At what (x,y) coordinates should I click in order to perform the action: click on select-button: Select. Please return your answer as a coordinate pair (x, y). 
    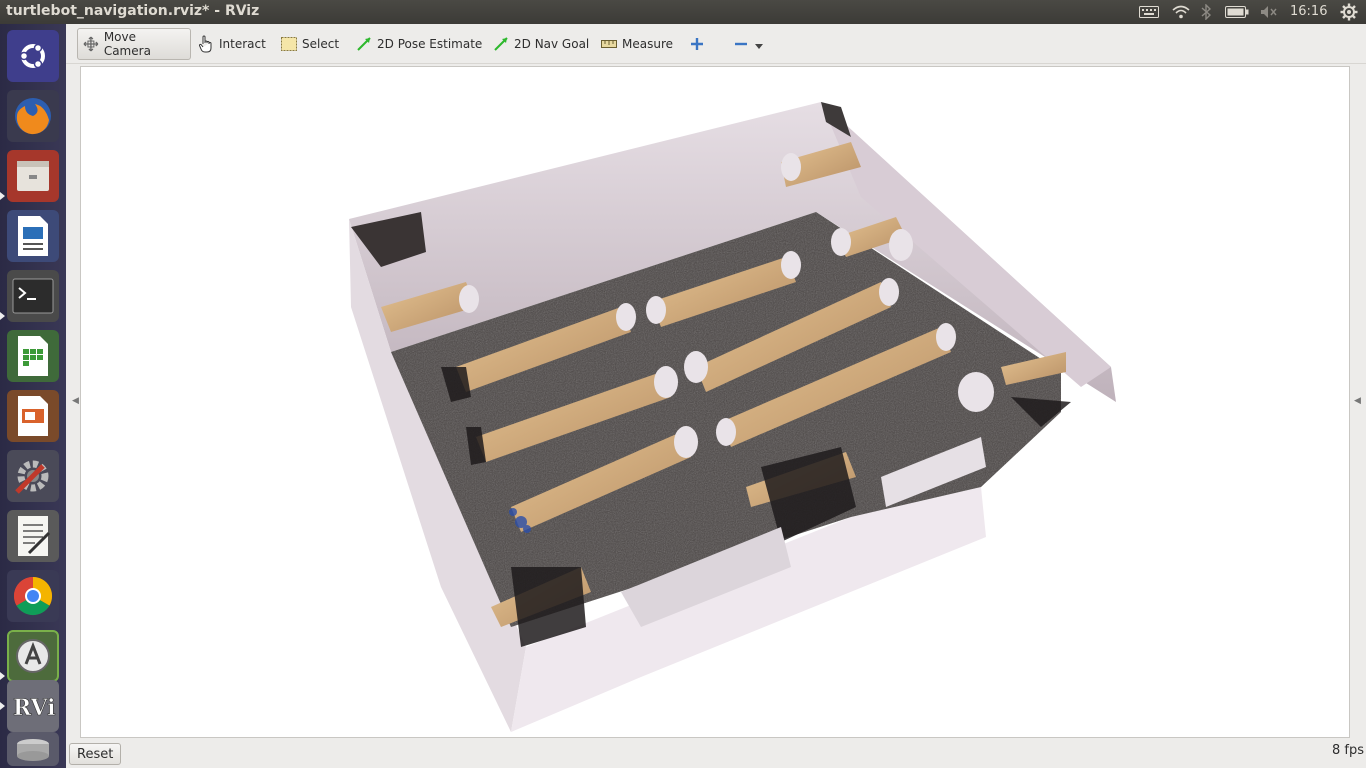
    Looking at the image, I should click on (310, 44).